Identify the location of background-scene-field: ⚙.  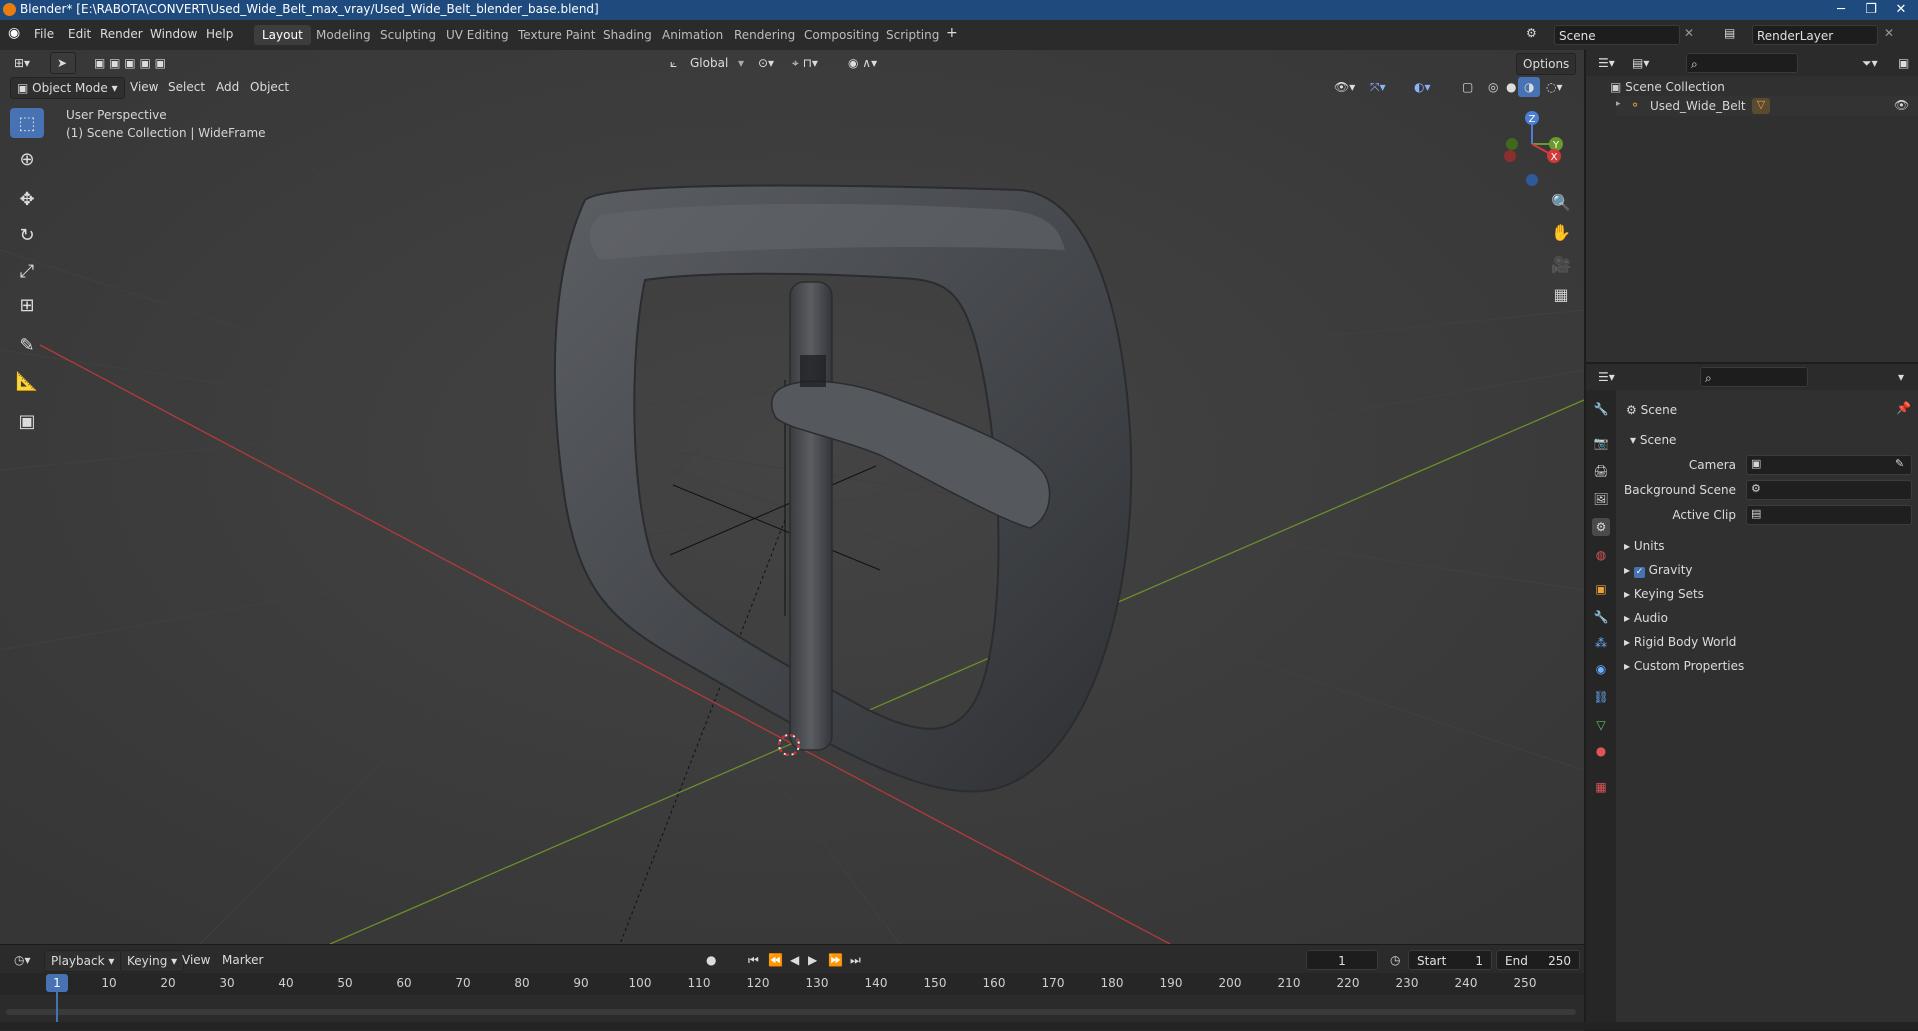
(1829, 490).